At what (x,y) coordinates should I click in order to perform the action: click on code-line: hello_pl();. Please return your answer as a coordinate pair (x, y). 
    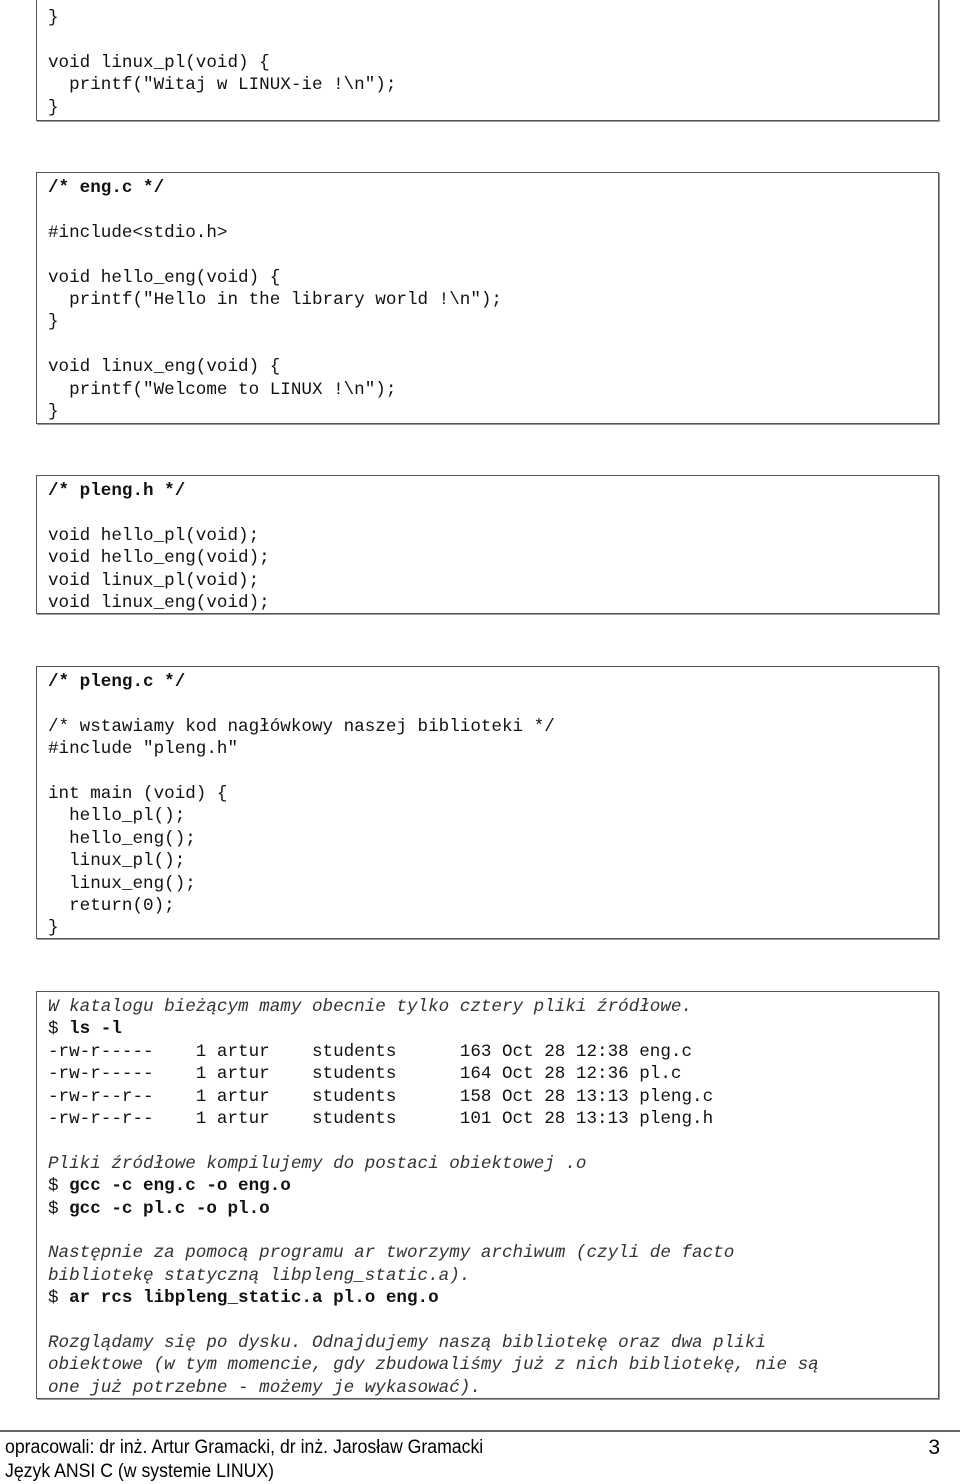
    Looking at the image, I should click on (493, 816).